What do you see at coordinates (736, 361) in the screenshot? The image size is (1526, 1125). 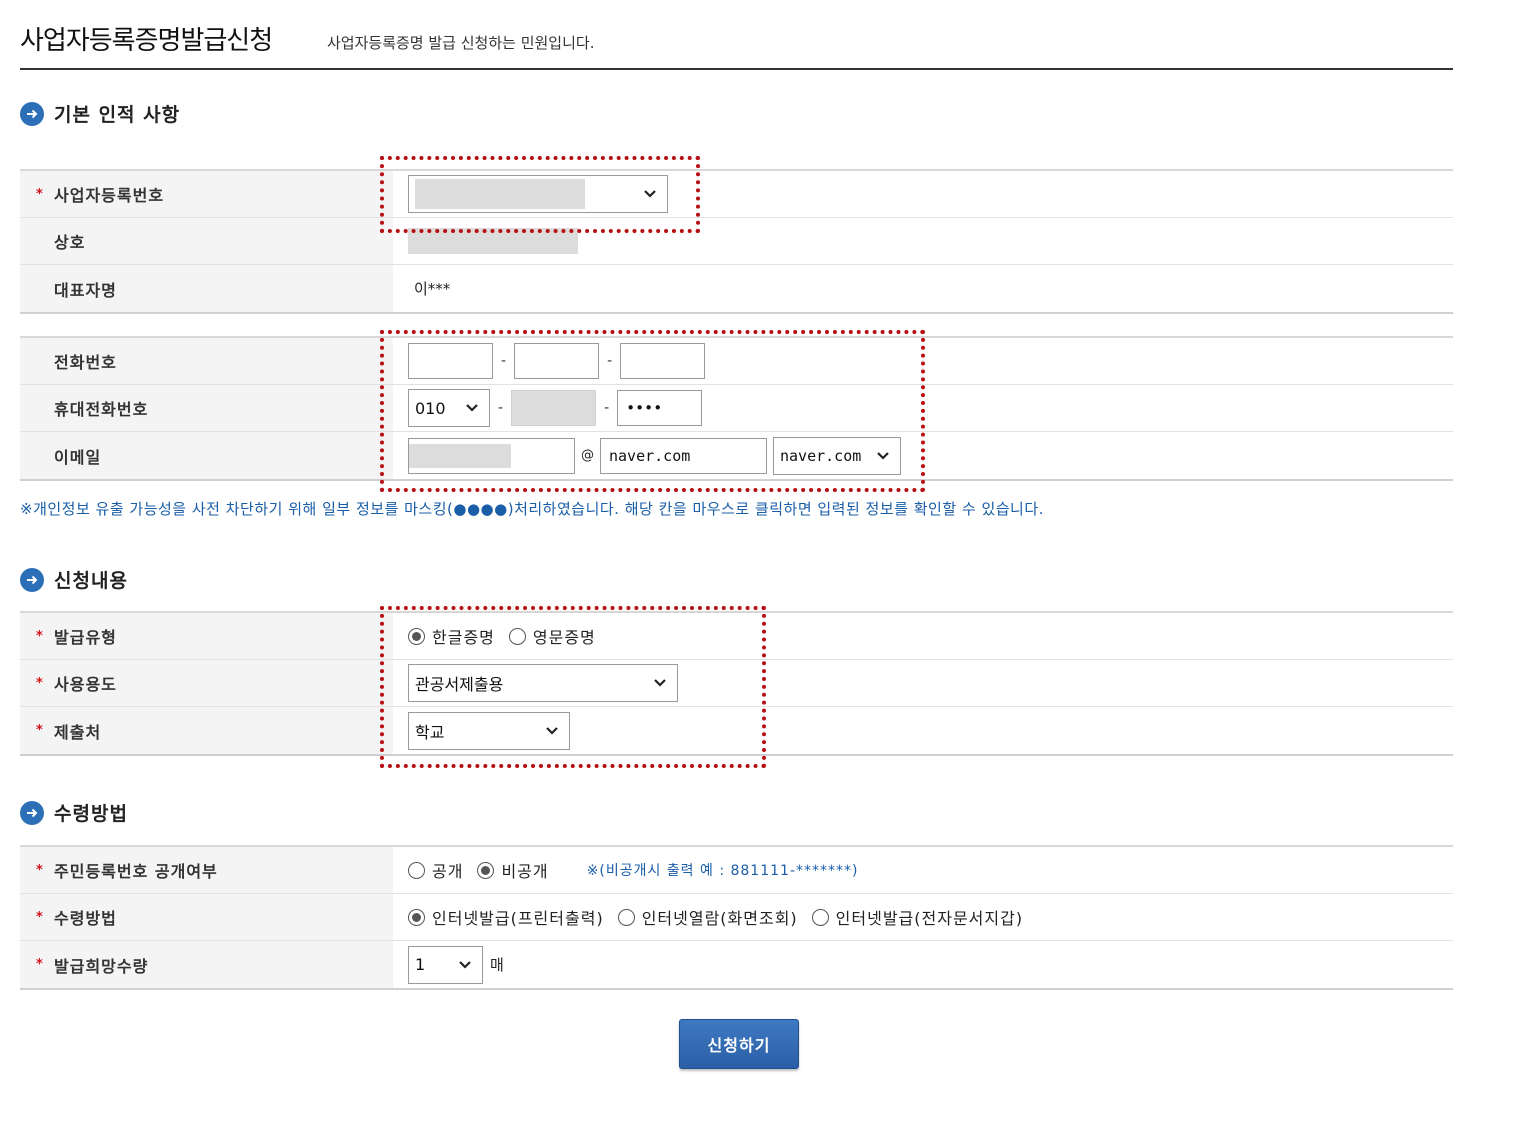 I see `row-phone: 전화번호 - -` at bounding box center [736, 361].